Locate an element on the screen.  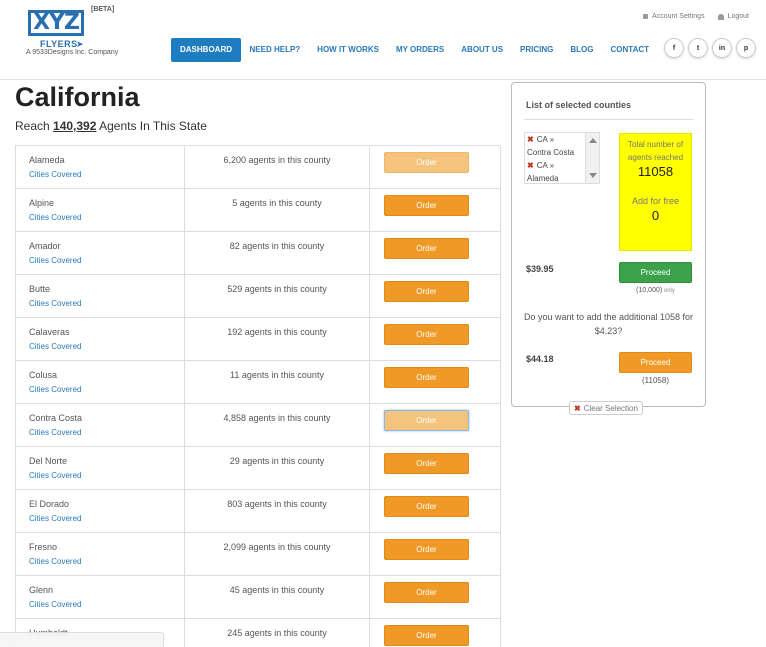
county-name: Alameda is located at coordinates (47, 160).